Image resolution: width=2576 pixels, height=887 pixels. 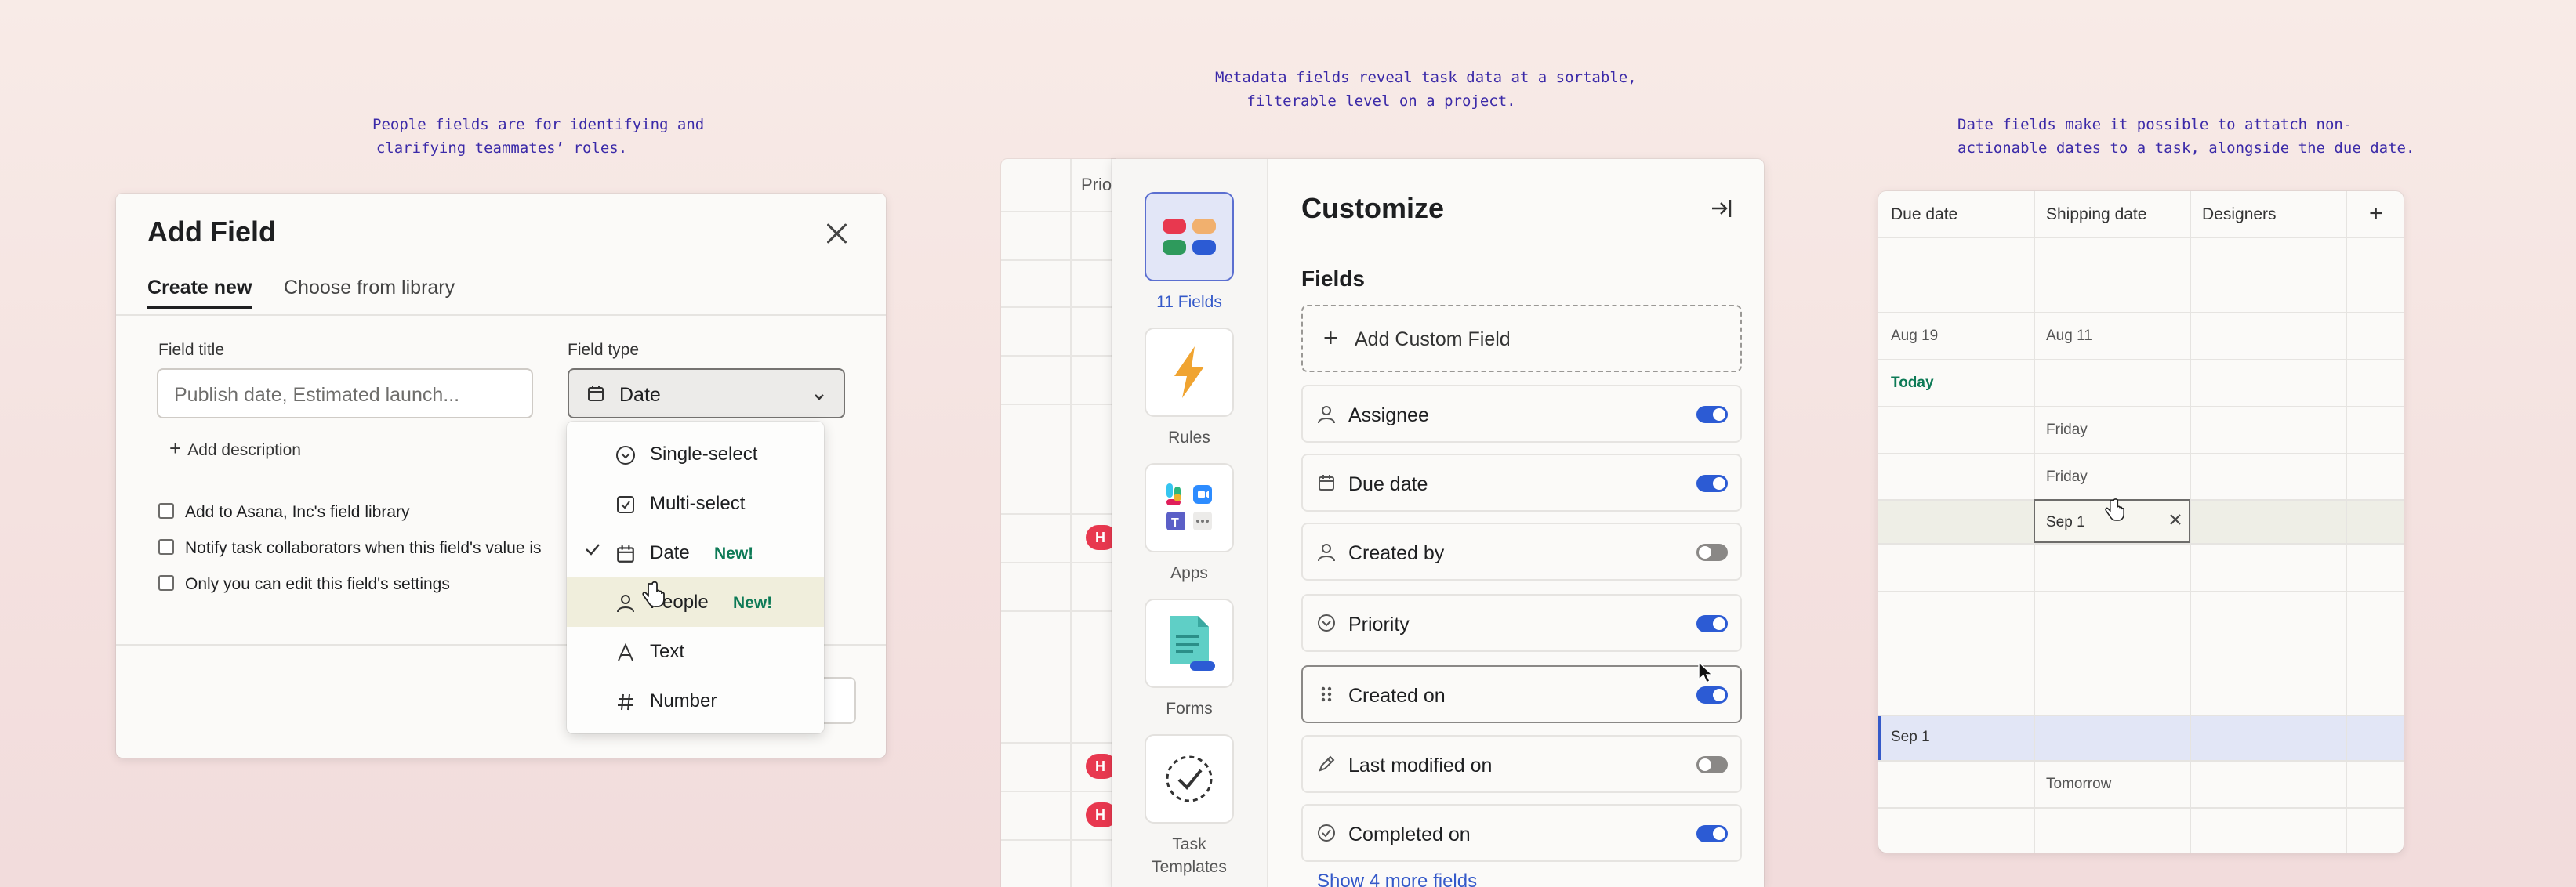 What do you see at coordinates (1388, 484) in the screenshot?
I see `field-row-label: Due date` at bounding box center [1388, 484].